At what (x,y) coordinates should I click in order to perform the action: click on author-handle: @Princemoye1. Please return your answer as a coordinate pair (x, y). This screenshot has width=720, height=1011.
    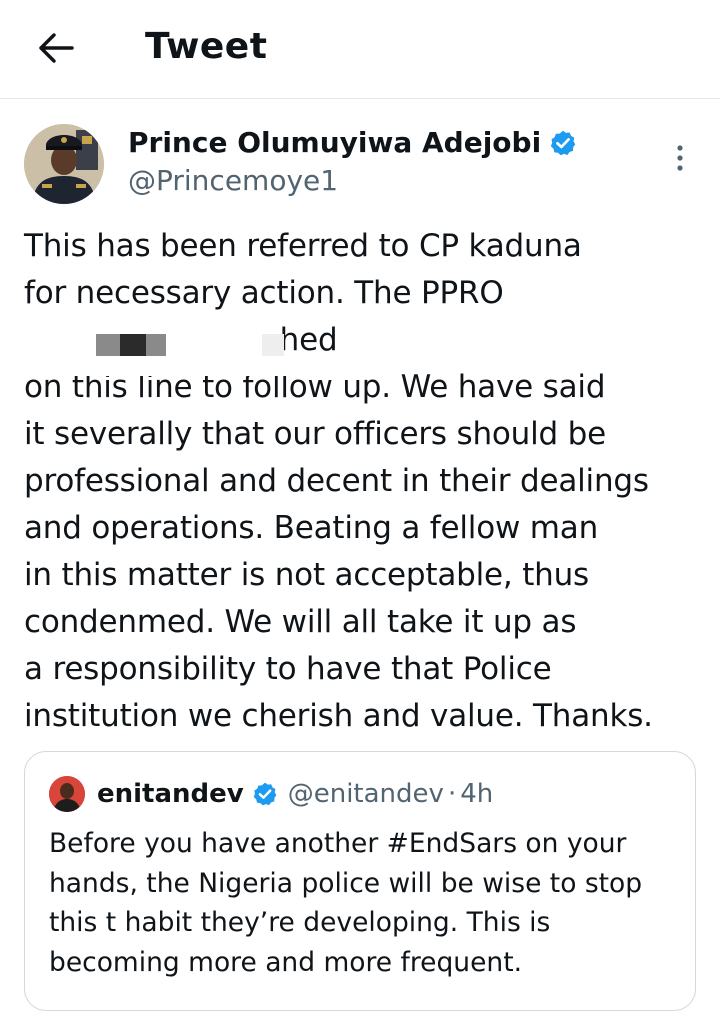
    Looking at the image, I should click on (233, 181).